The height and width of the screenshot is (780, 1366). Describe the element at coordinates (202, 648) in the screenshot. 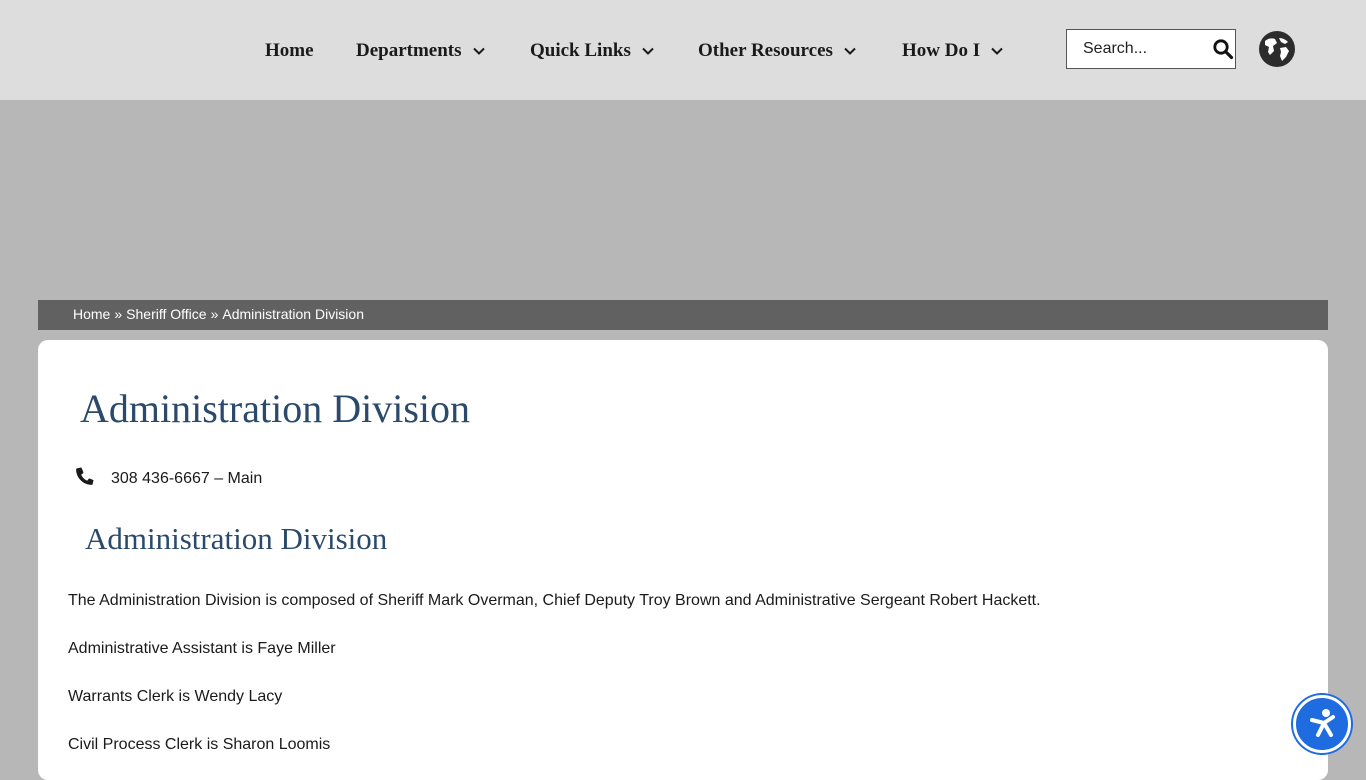

I see `paragraph: Administrative Assistant is Faye Miller` at that location.